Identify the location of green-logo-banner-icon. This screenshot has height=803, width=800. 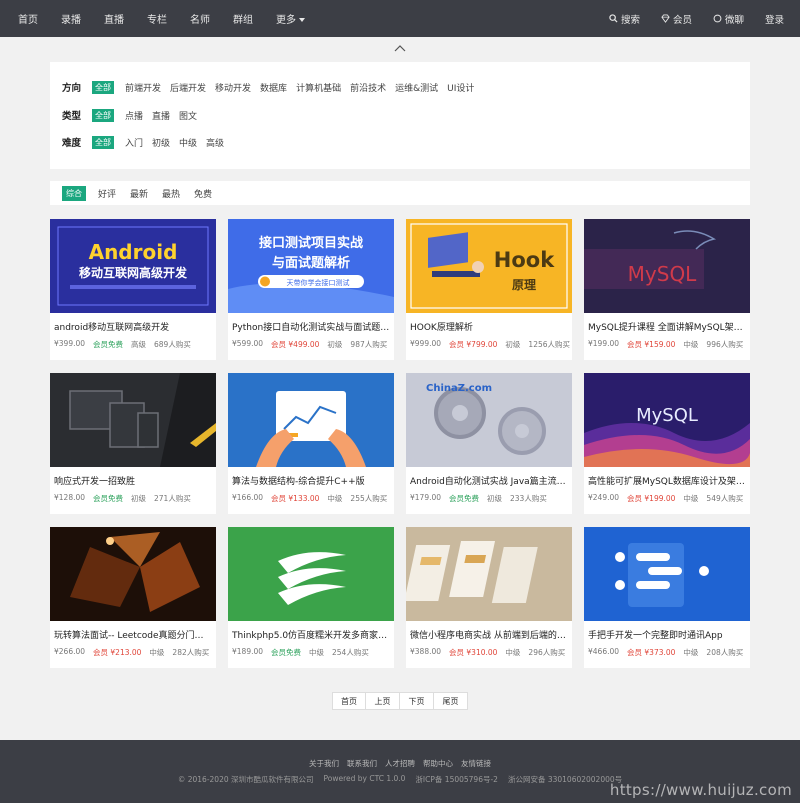
(311, 574).